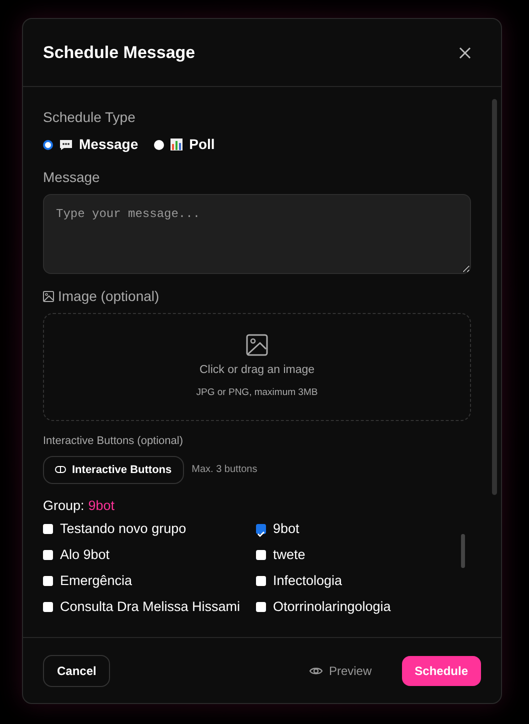 This screenshot has height=724, width=529. I want to click on dropzone-prompt: Click or drag an image, so click(257, 370).